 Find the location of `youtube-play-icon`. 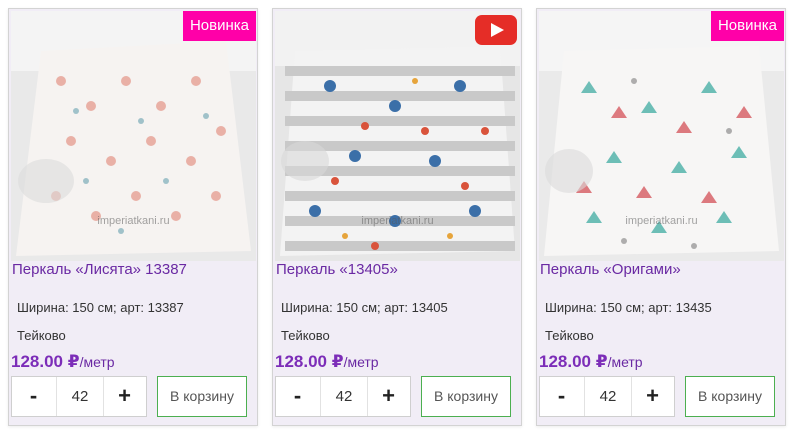

youtube-play-icon is located at coordinates (496, 30).